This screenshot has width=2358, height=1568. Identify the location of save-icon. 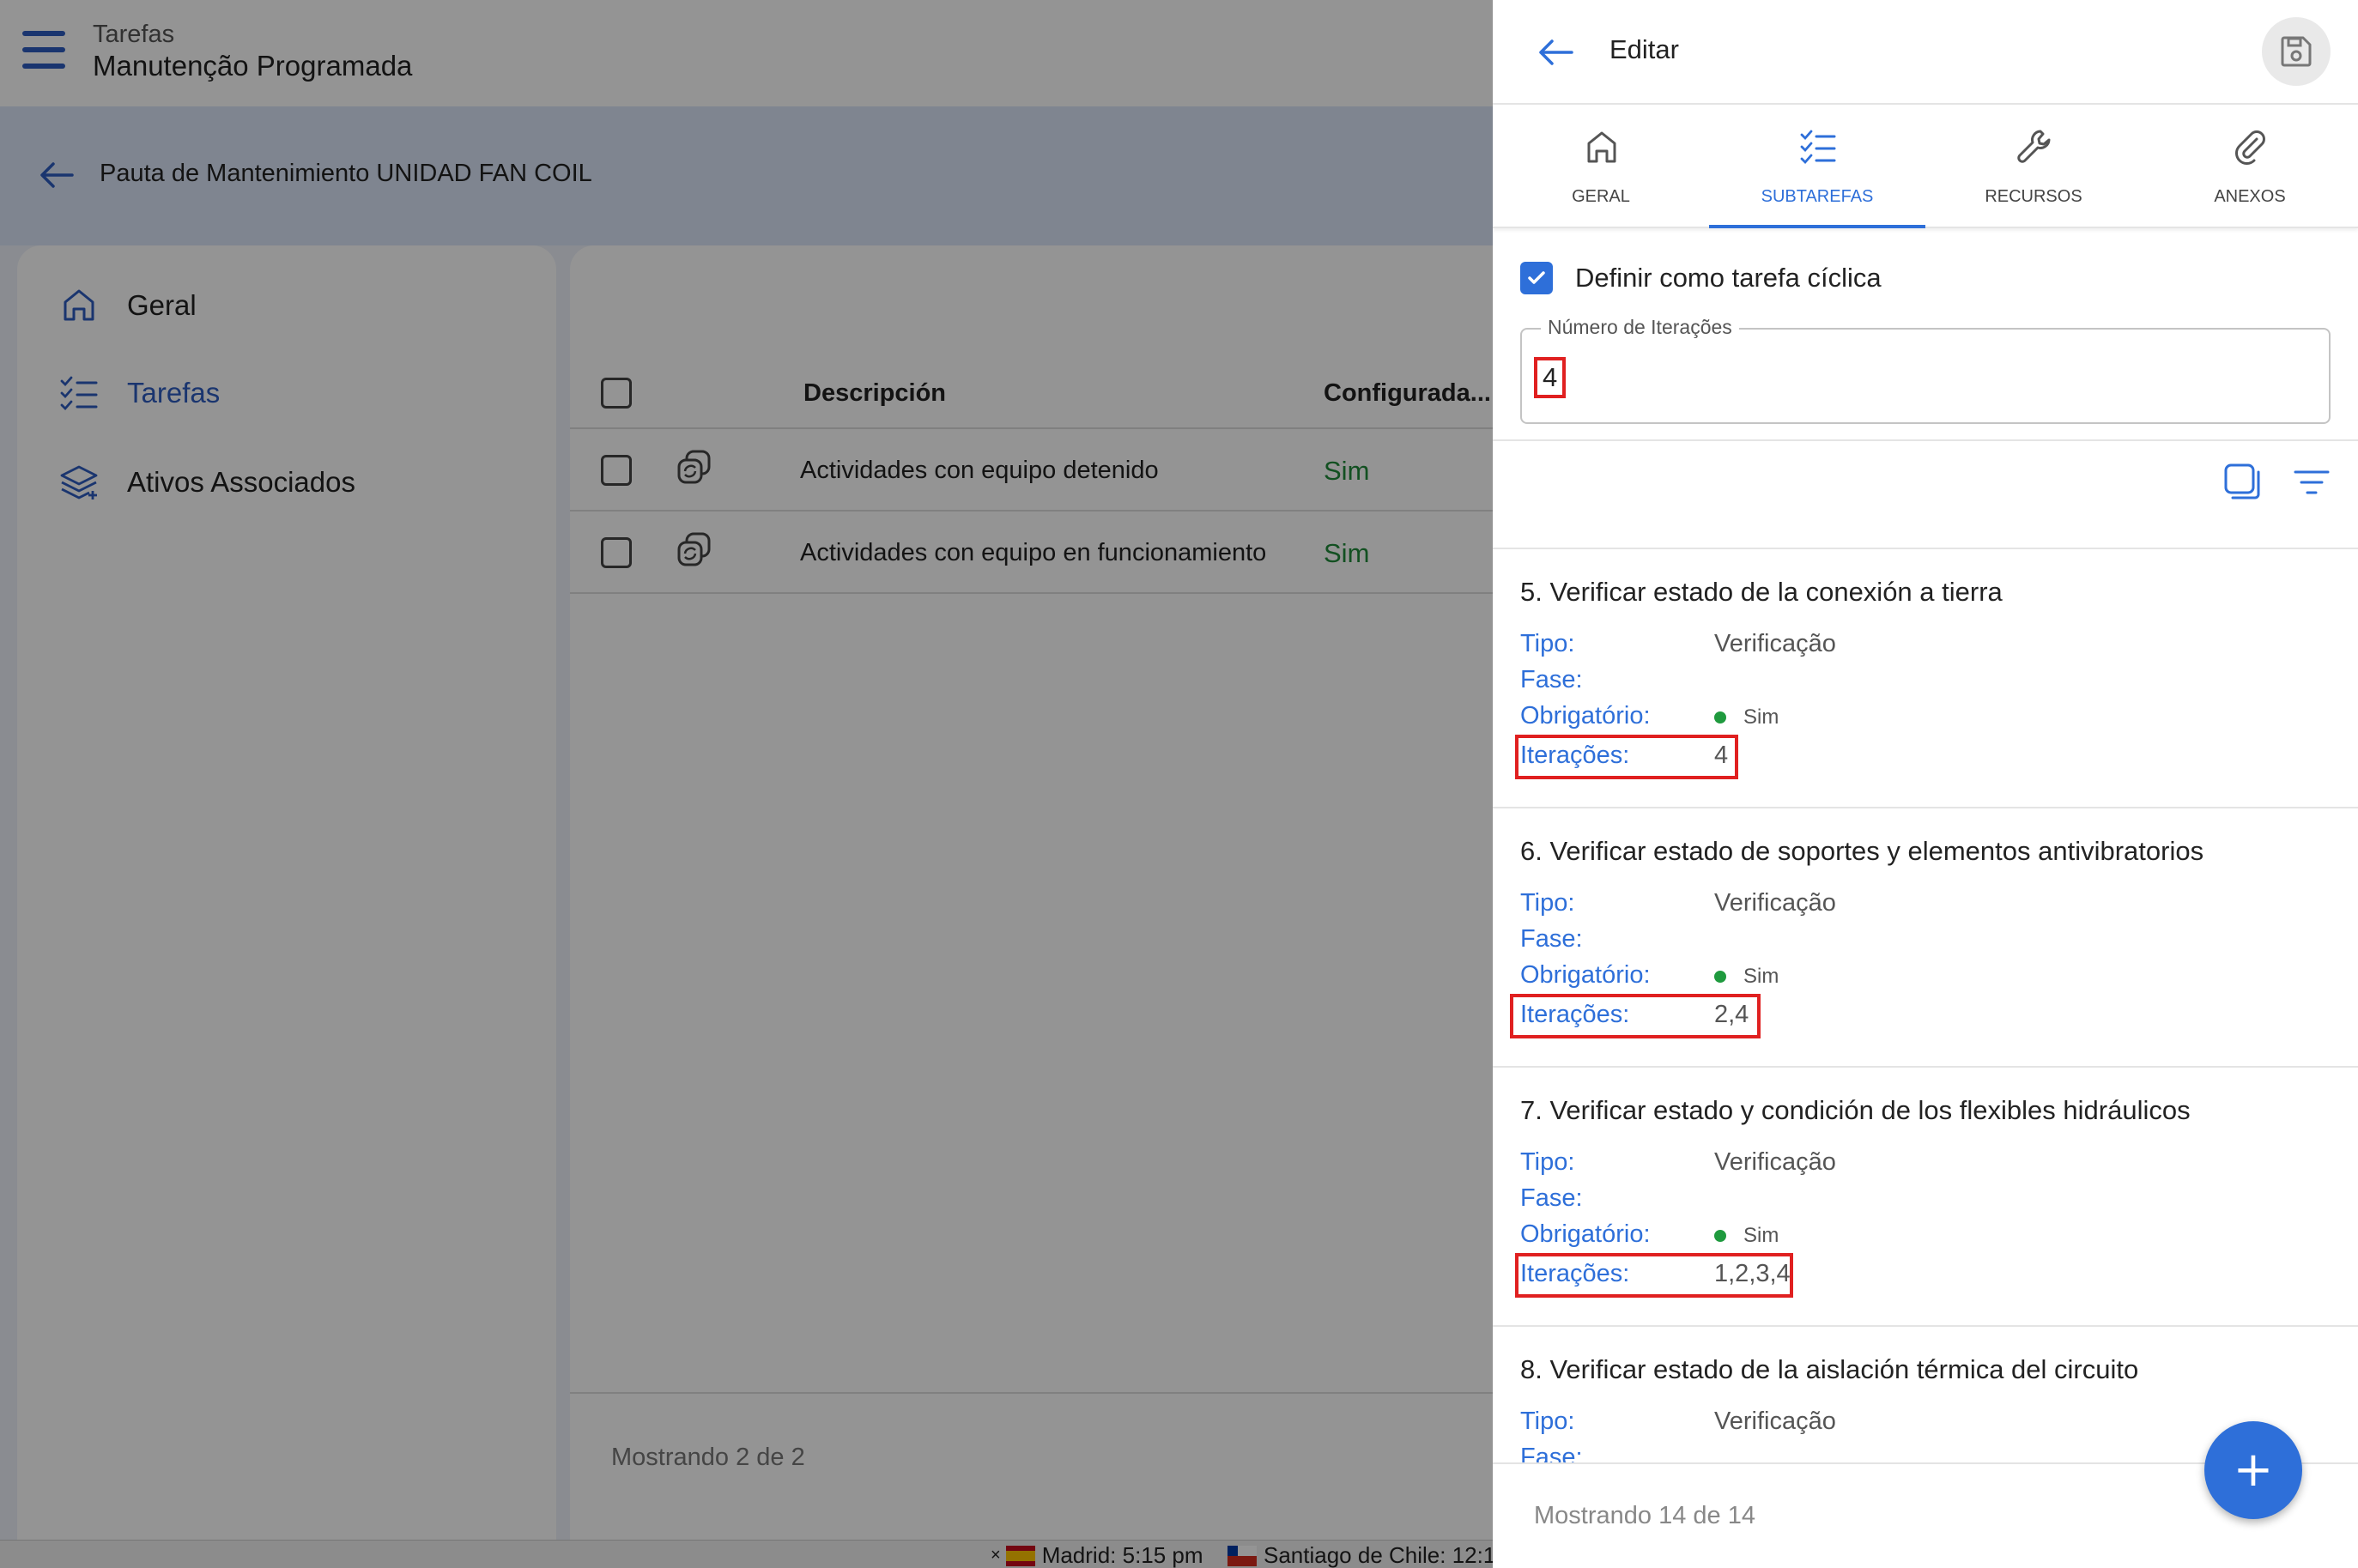
(2296, 51).